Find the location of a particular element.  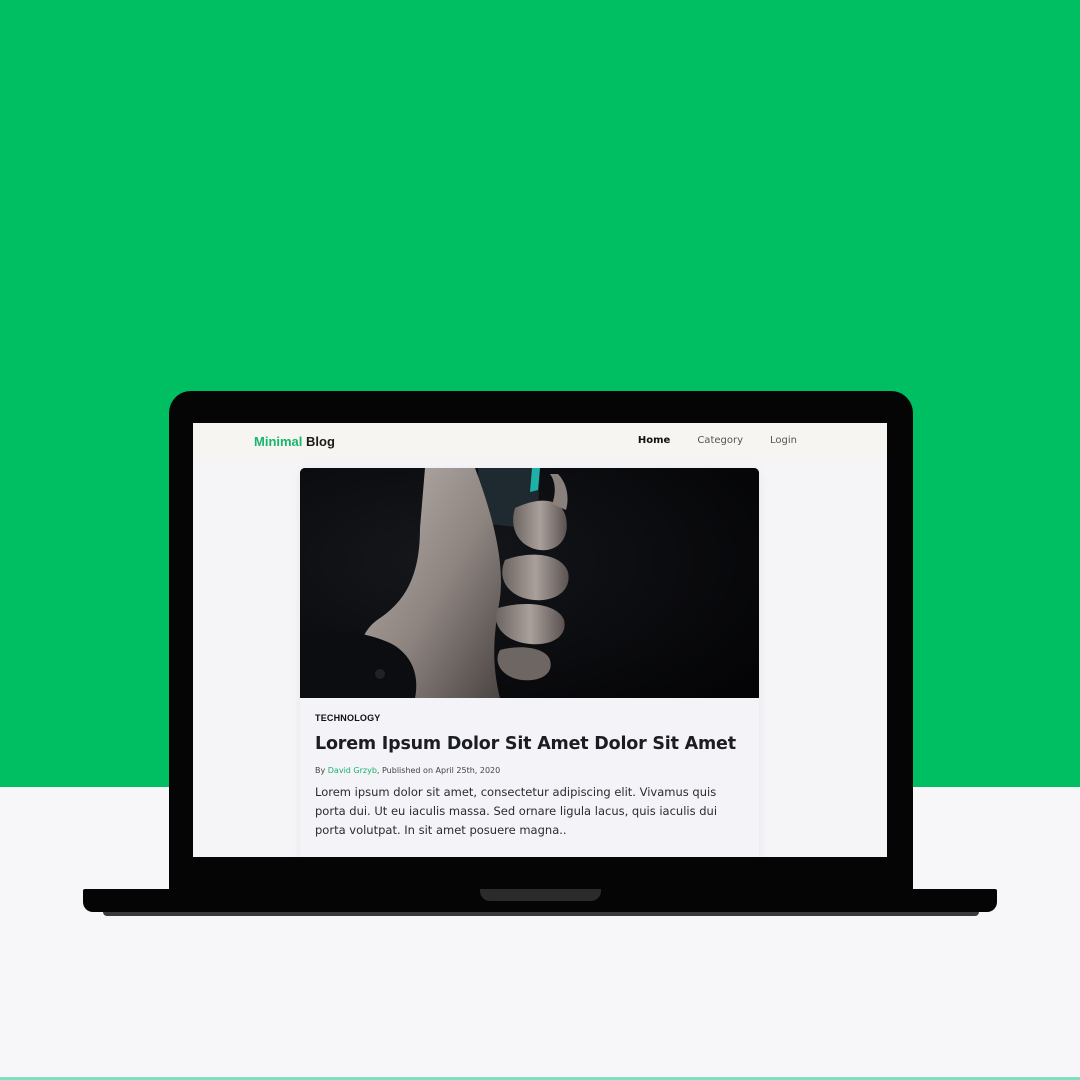

nav-link-home: Home is located at coordinates (654, 440).